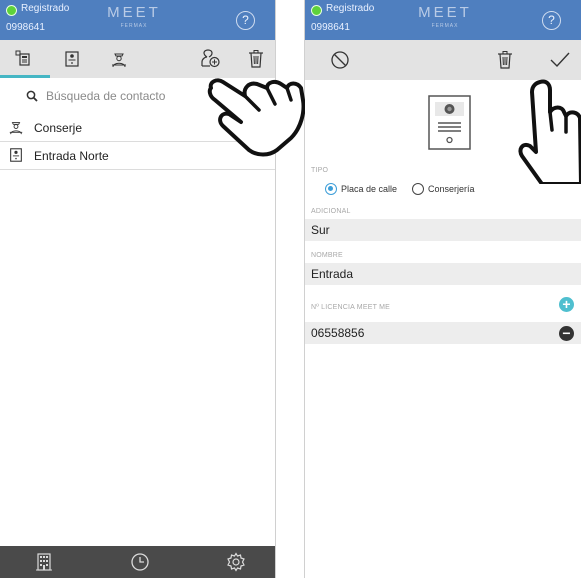 The image size is (581, 578). I want to click on nombre-field: Entrada, so click(443, 274).